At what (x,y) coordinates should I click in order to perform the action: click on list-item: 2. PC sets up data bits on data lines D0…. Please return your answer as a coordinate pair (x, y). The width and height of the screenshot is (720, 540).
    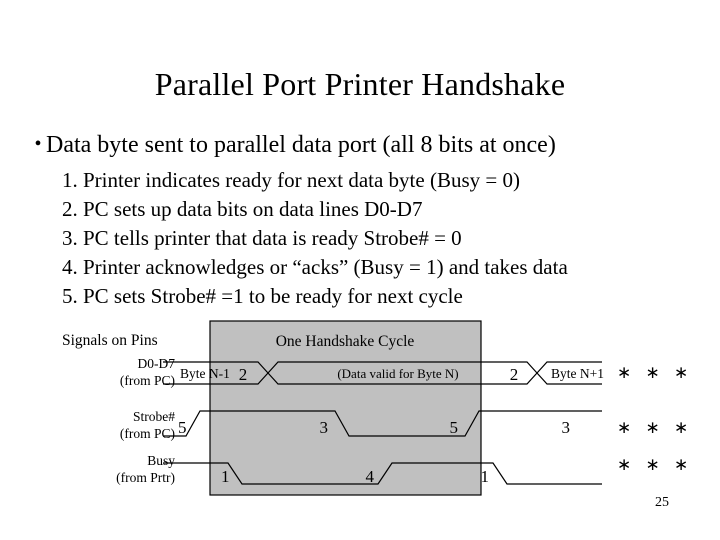
    Looking at the image, I should click on (242, 209).